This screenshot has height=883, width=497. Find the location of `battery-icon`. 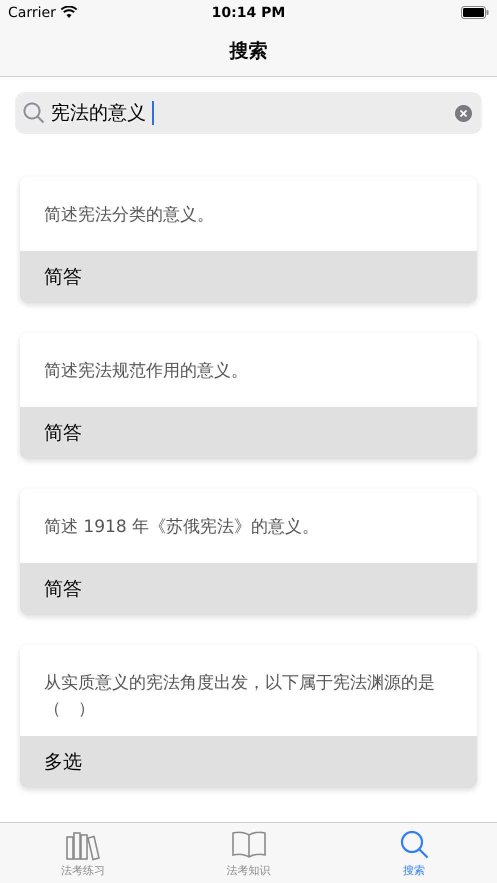

battery-icon is located at coordinates (475, 12).